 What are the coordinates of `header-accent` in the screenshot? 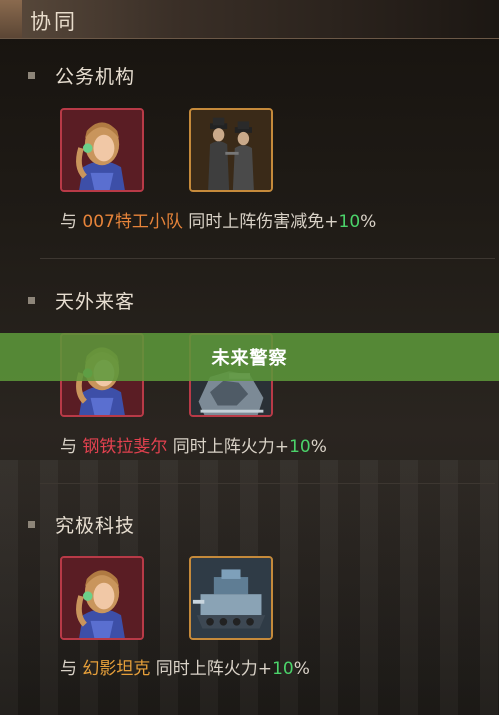 It's located at (11, 19).